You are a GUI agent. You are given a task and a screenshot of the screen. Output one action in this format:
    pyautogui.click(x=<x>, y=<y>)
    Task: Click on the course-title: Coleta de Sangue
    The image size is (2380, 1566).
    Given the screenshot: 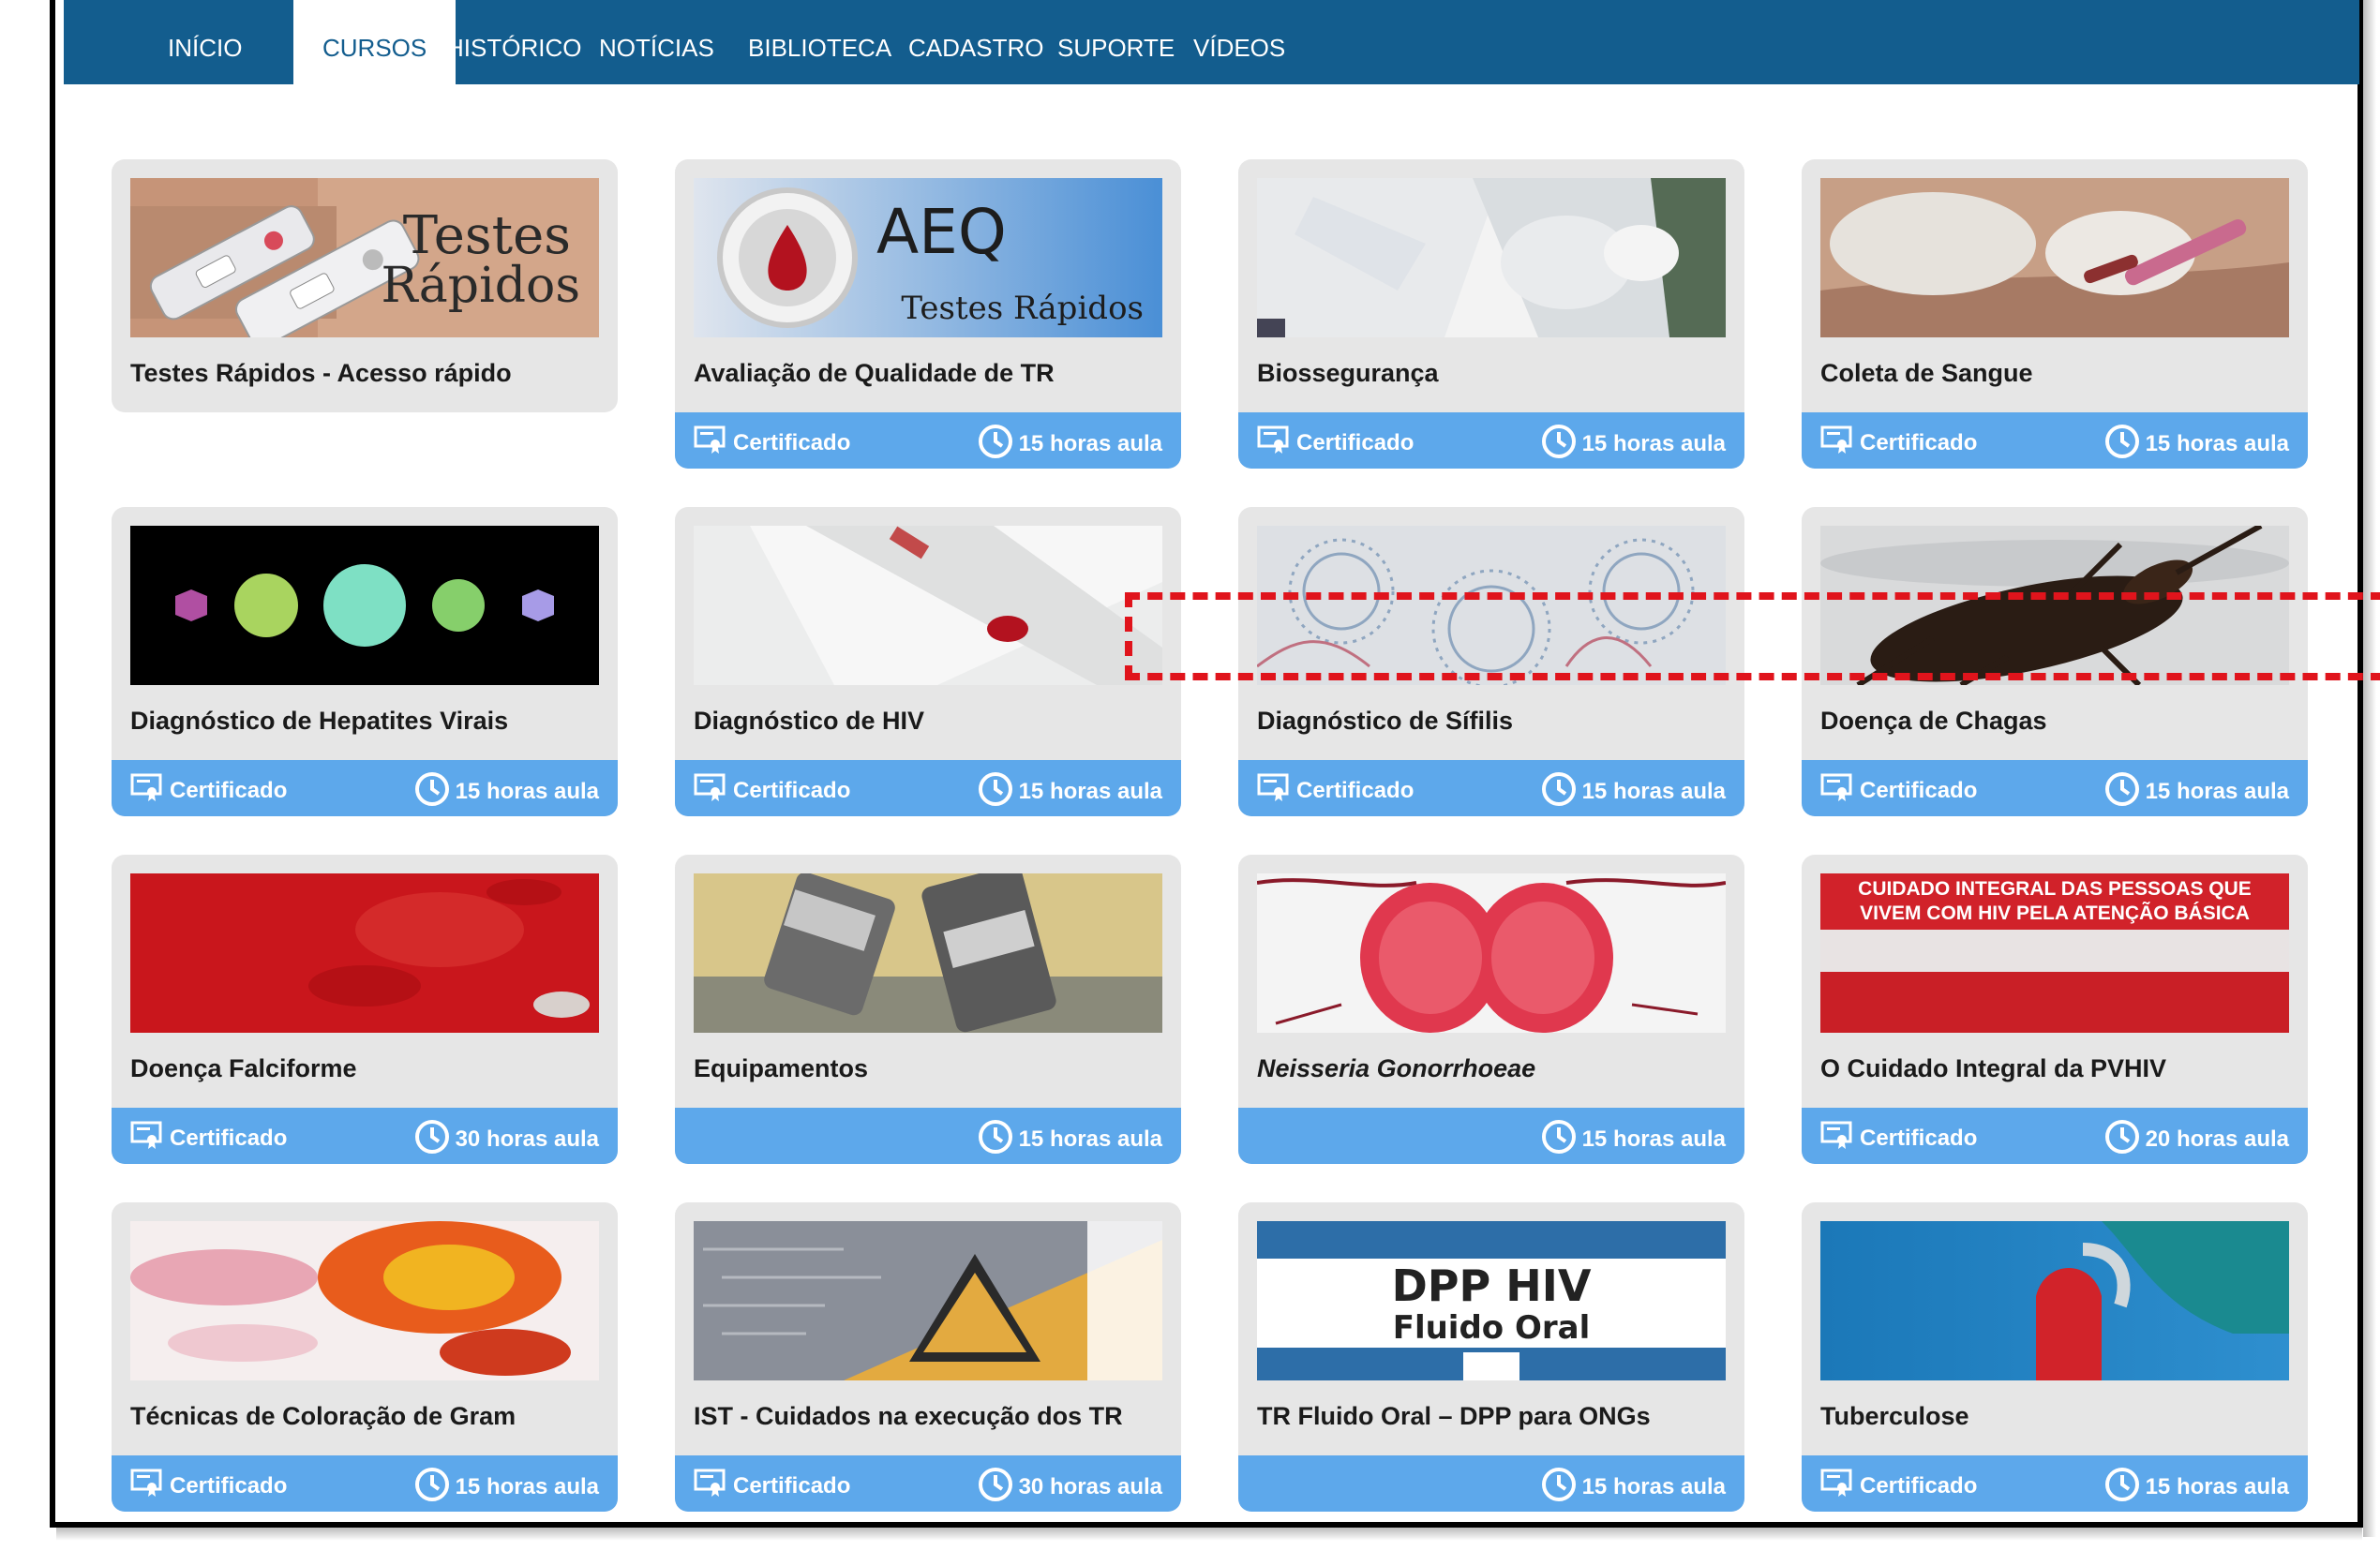 What is the action you would take?
    pyautogui.click(x=1926, y=373)
    